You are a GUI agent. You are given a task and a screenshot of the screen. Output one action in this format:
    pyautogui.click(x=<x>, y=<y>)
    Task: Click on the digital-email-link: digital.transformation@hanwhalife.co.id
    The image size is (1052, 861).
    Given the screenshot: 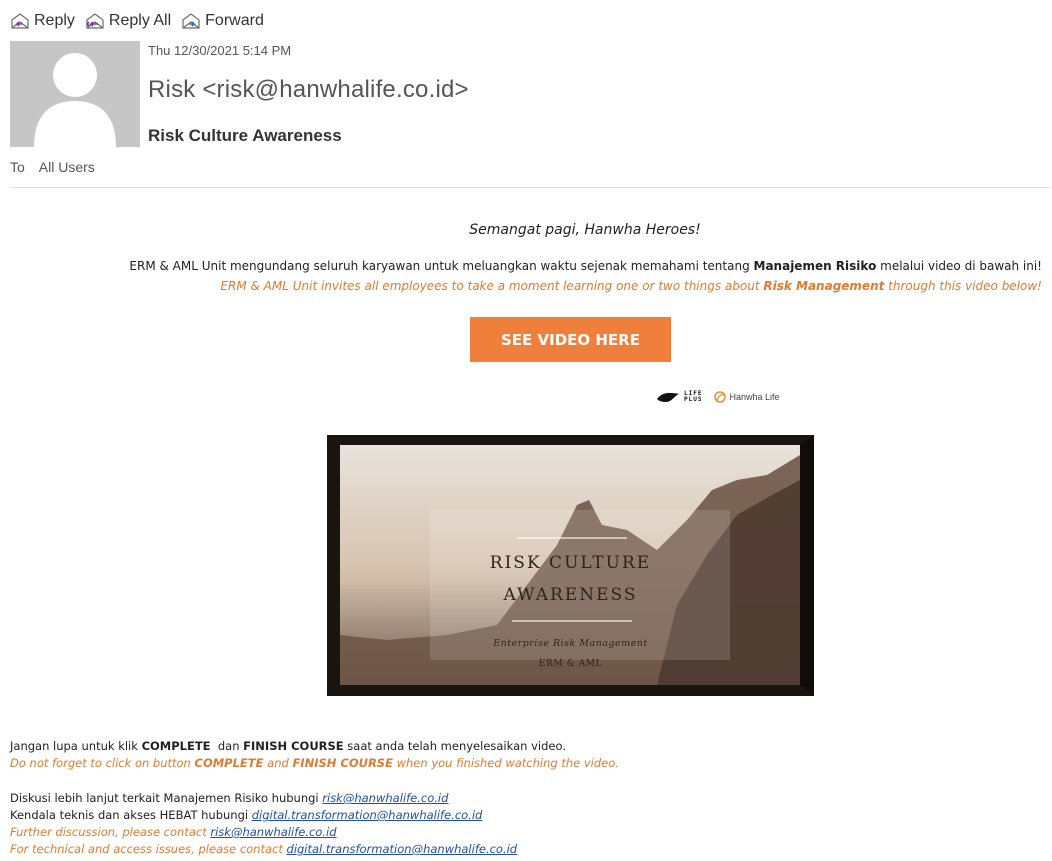 What is the action you would take?
    pyautogui.click(x=367, y=815)
    